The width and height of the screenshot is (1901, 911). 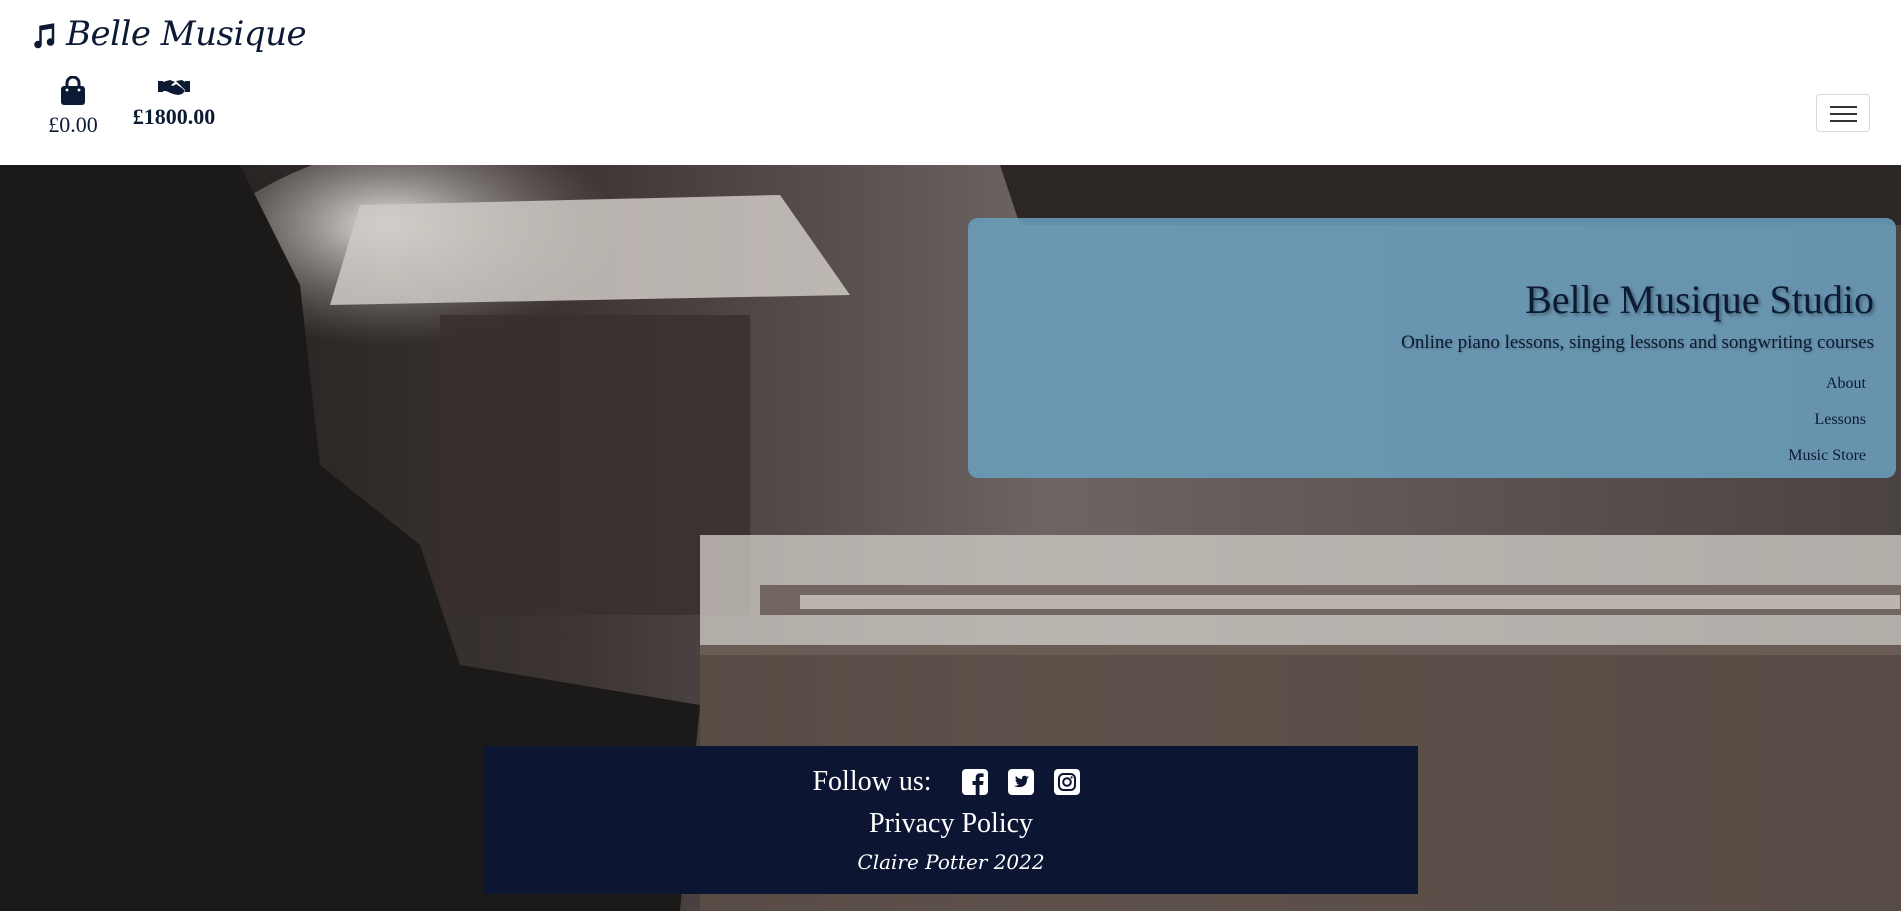 I want to click on brand-link: Belle Musique, so click(x=167, y=34).